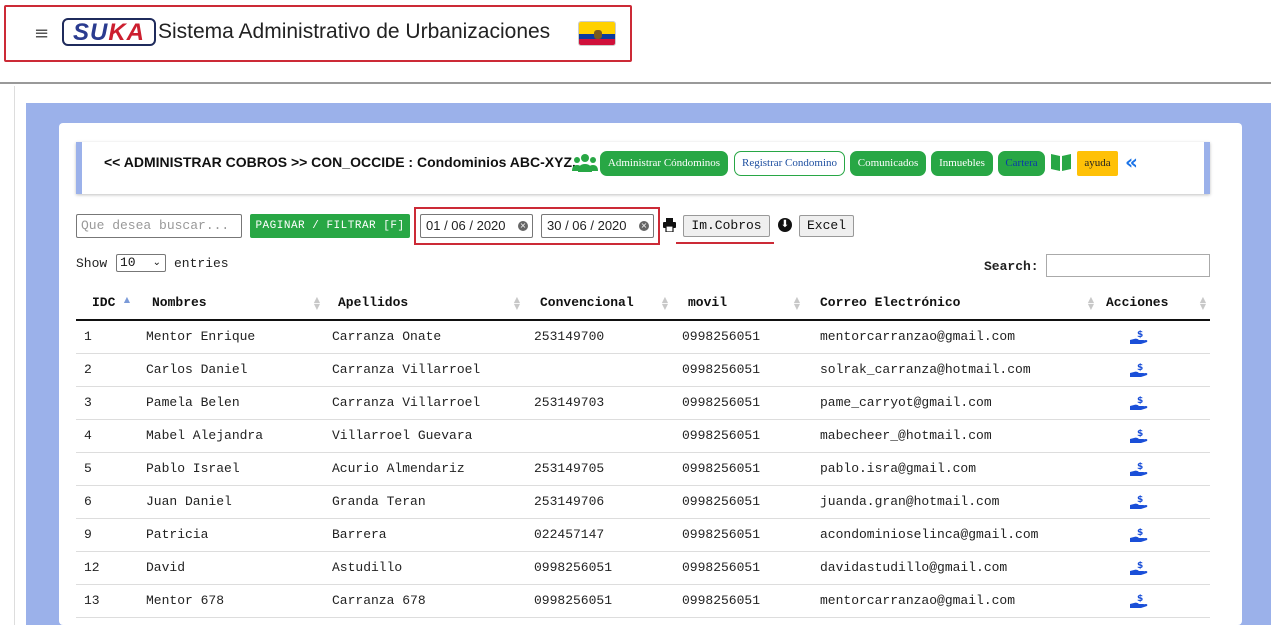 This screenshot has height=625, width=1271. I want to click on cartera-button: Cartera, so click(1021, 163).